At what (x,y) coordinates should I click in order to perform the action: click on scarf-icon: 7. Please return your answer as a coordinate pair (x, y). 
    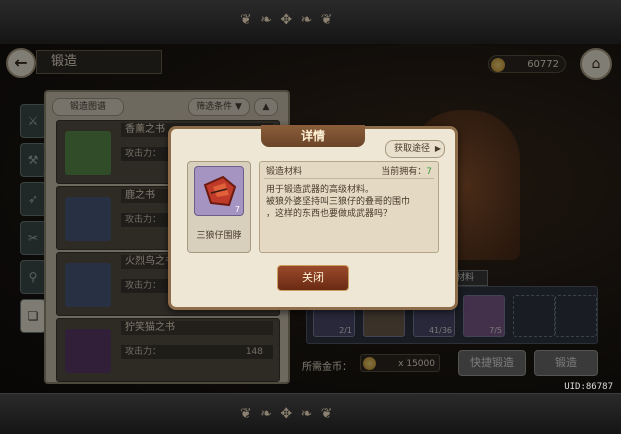
    Looking at the image, I should click on (219, 191).